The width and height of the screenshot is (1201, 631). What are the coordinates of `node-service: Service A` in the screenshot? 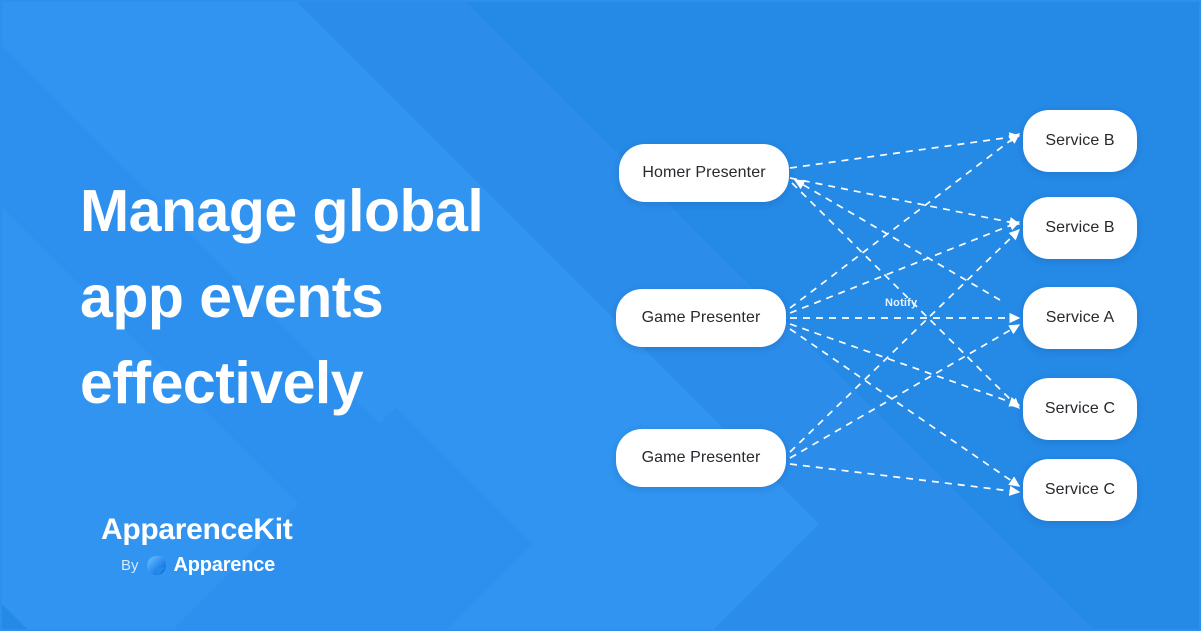 It's located at (1080, 318).